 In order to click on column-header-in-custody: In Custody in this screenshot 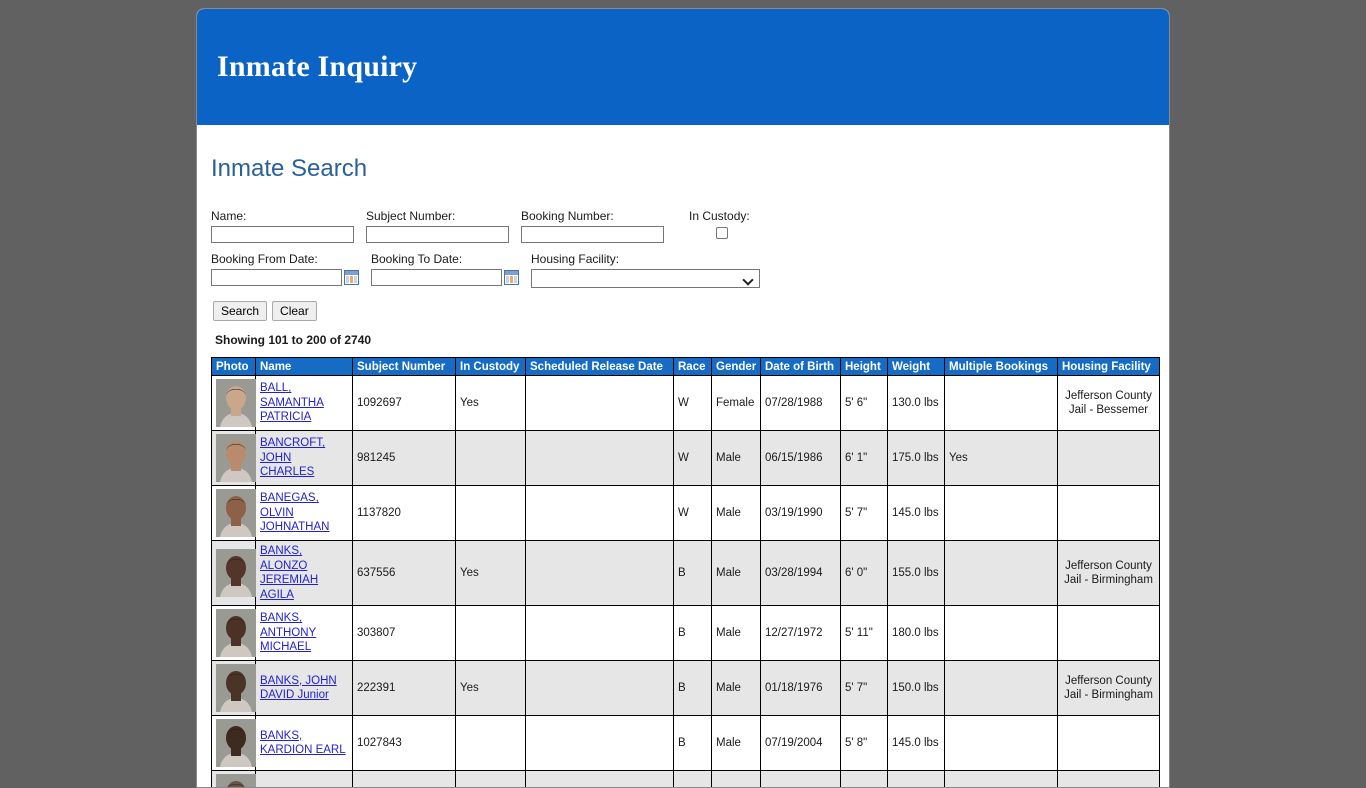, I will do `click(491, 367)`.